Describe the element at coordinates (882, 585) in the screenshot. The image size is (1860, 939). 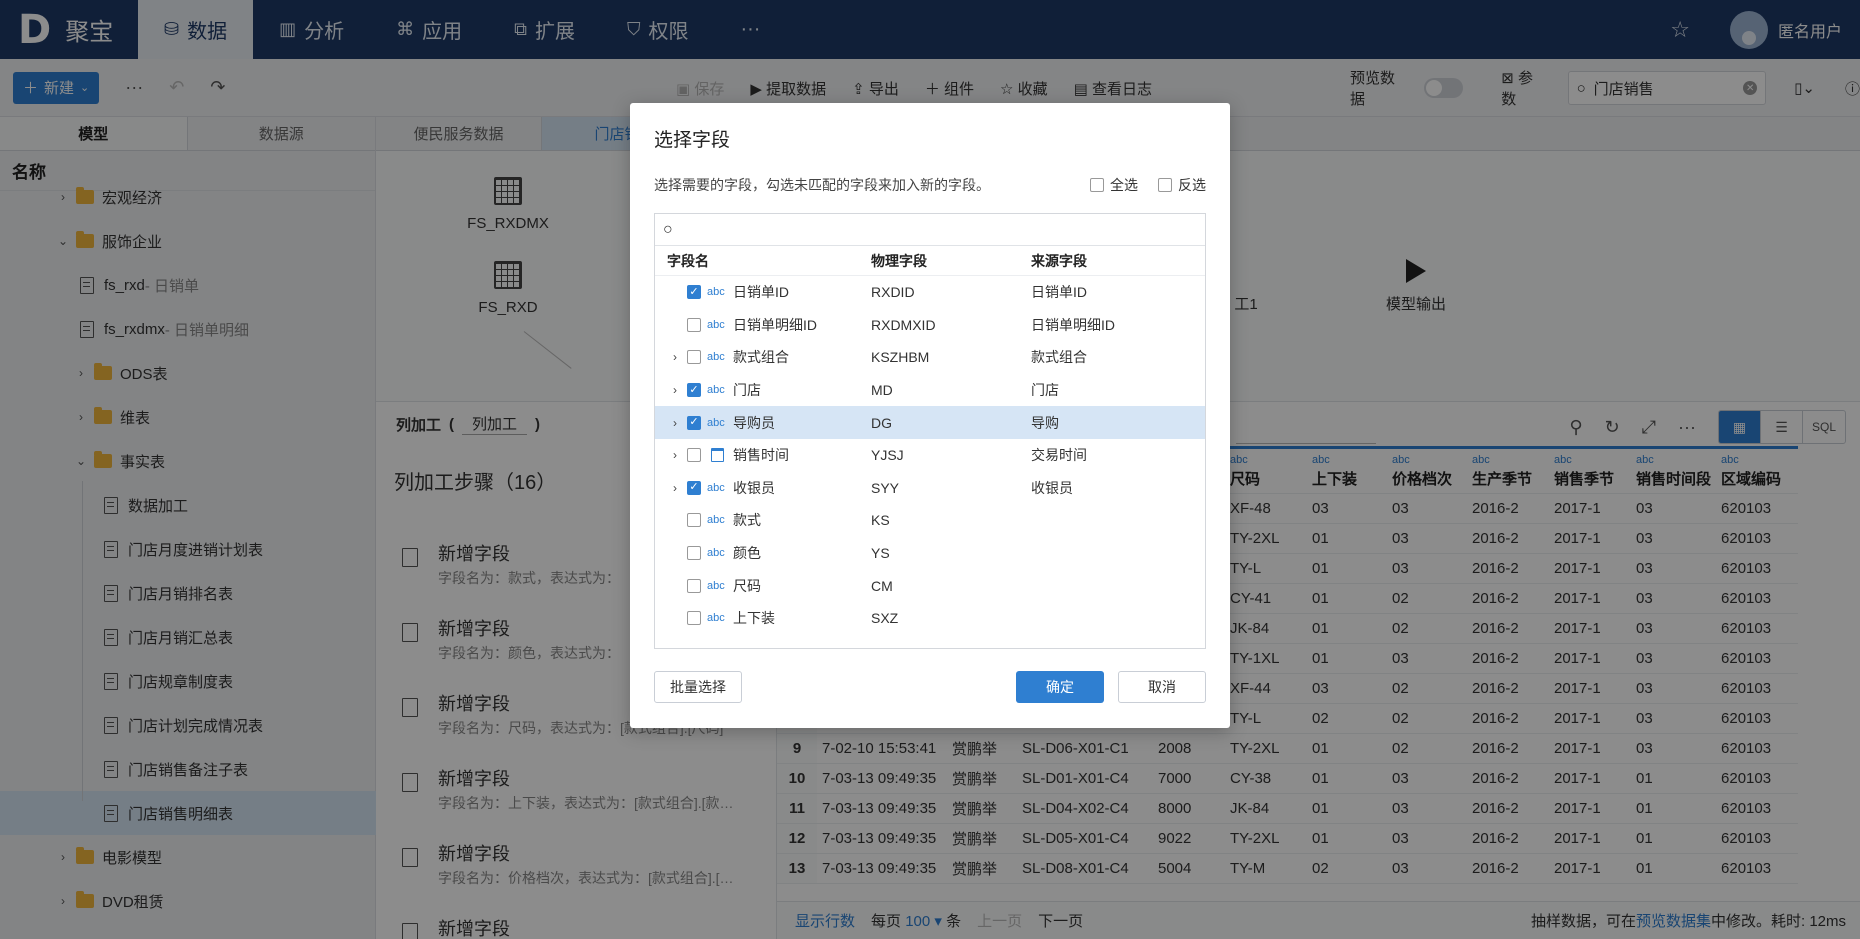
I see `physical-field: CM` at that location.